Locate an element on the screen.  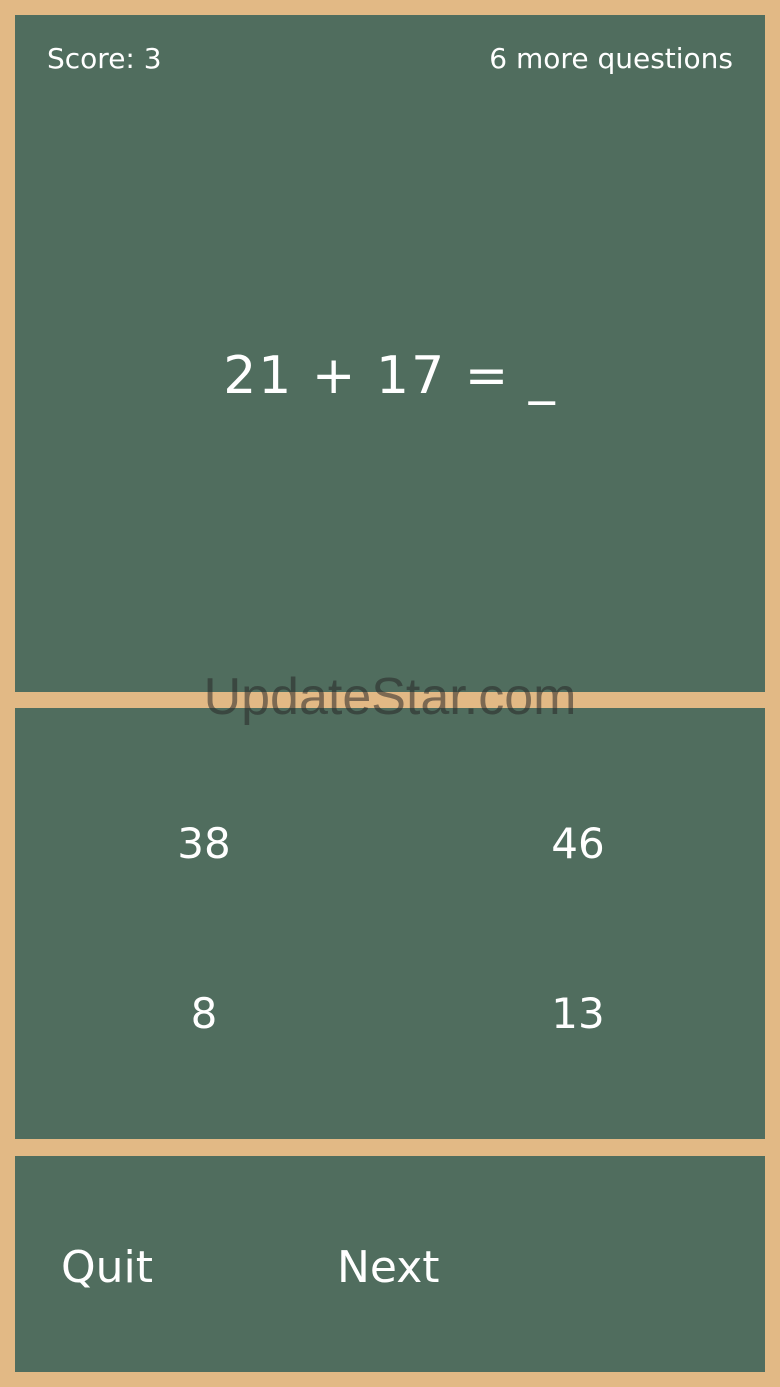
controls-board: Quit Next is located at coordinates (390, 1264).